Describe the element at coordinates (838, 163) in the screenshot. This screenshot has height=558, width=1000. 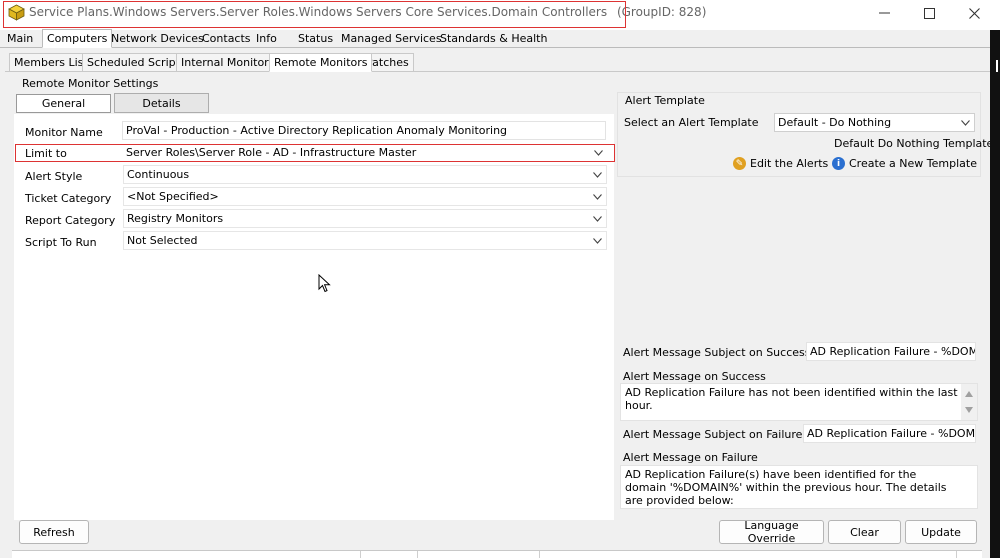
I see `info-icon: i` at that location.